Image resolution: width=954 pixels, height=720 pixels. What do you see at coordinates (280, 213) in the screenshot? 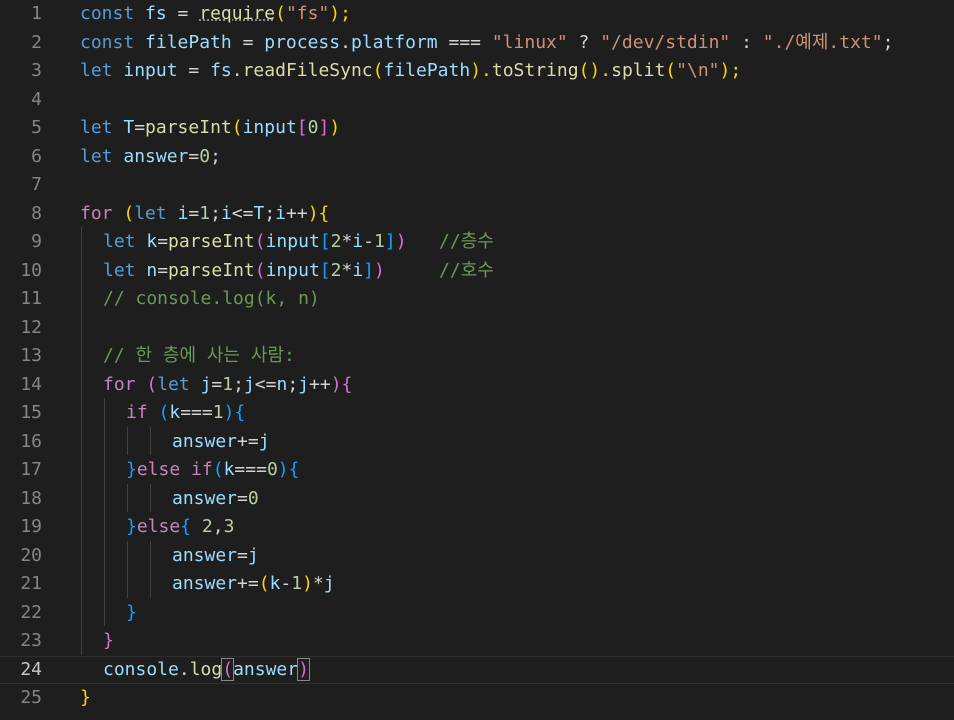
I see `identifier-token: i` at bounding box center [280, 213].